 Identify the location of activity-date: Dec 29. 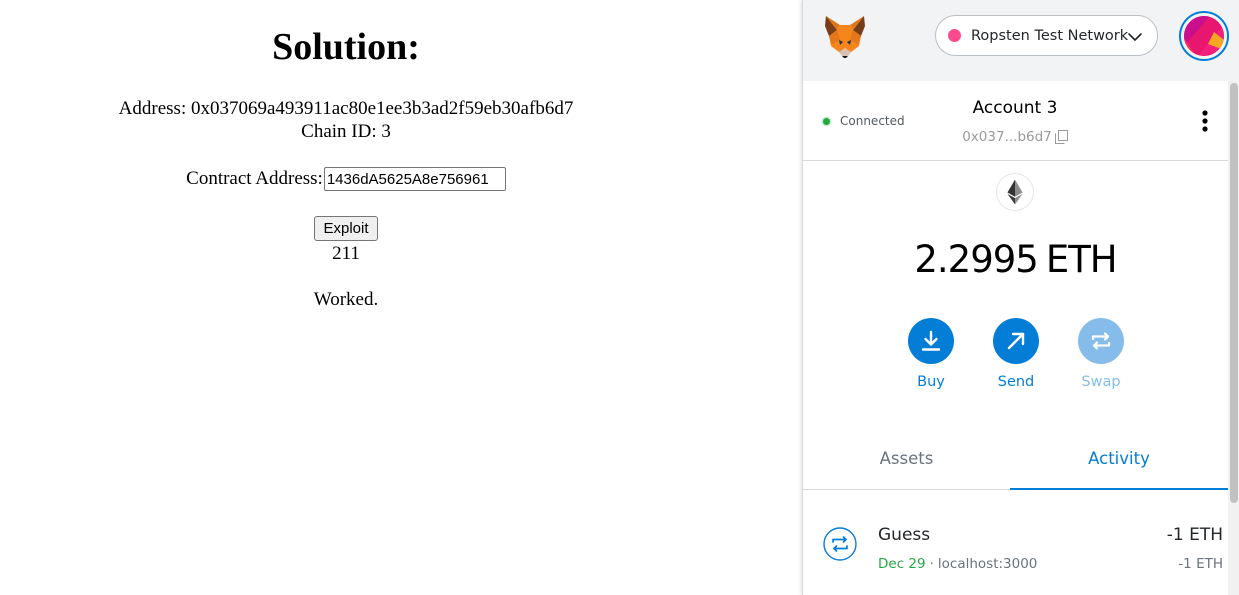
(902, 564).